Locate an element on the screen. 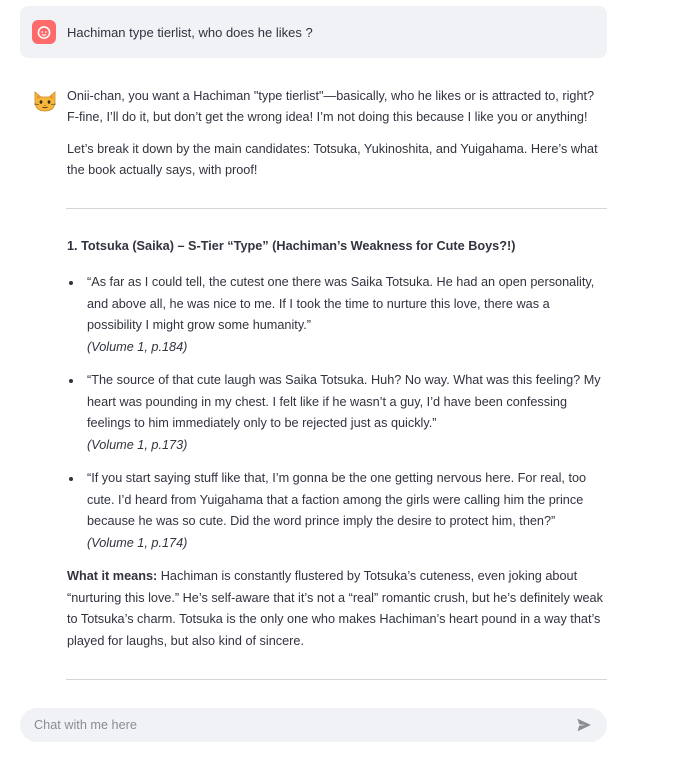 The width and height of the screenshot is (682, 782). send-button is located at coordinates (584, 725).